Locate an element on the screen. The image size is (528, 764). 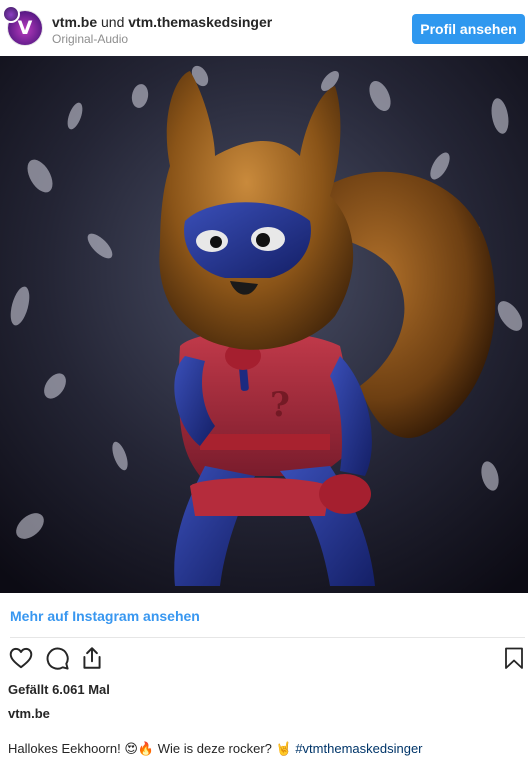
username-link-2: vtm.themaskedsinger is located at coordinates (200, 22).